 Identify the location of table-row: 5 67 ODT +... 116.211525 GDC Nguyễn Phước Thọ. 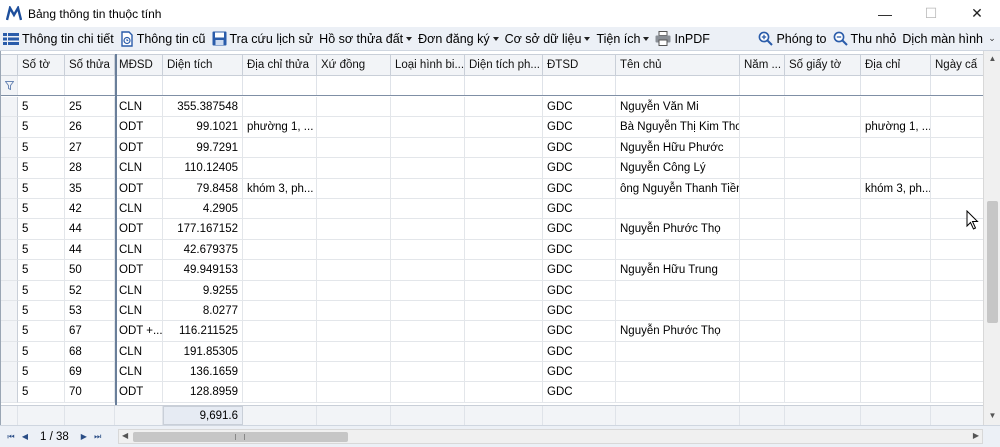
(492, 331).